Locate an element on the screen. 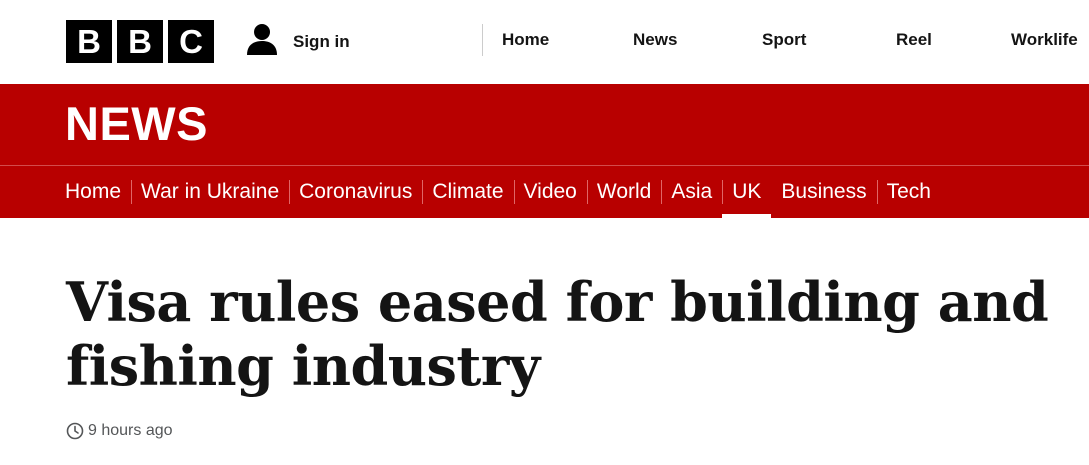 This screenshot has height=465, width=1089. section-nav-video: Video is located at coordinates (550, 192).